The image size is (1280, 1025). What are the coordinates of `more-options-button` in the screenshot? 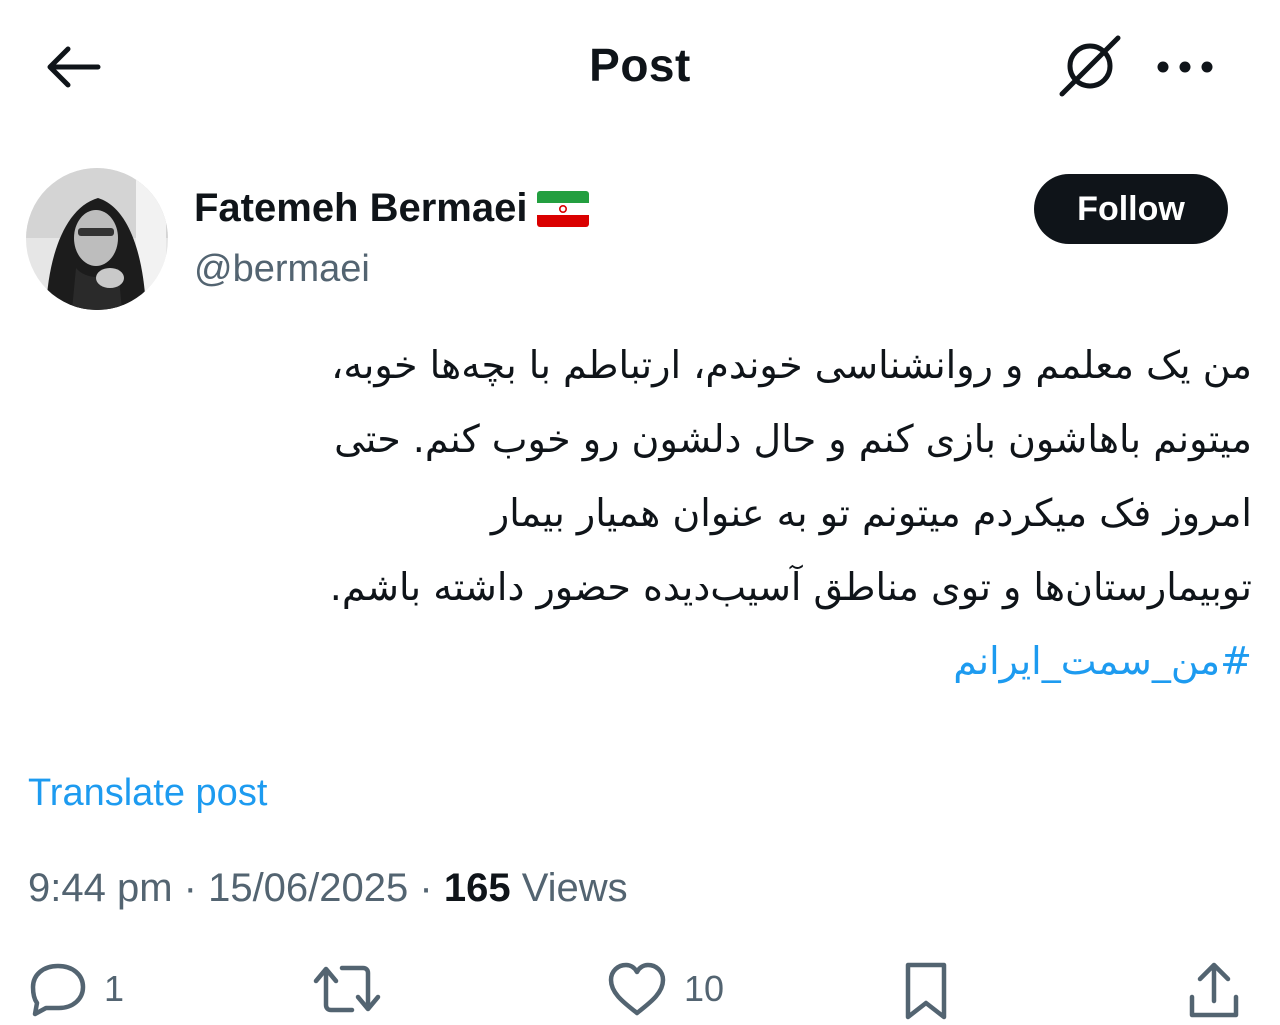 It's located at (1185, 67).